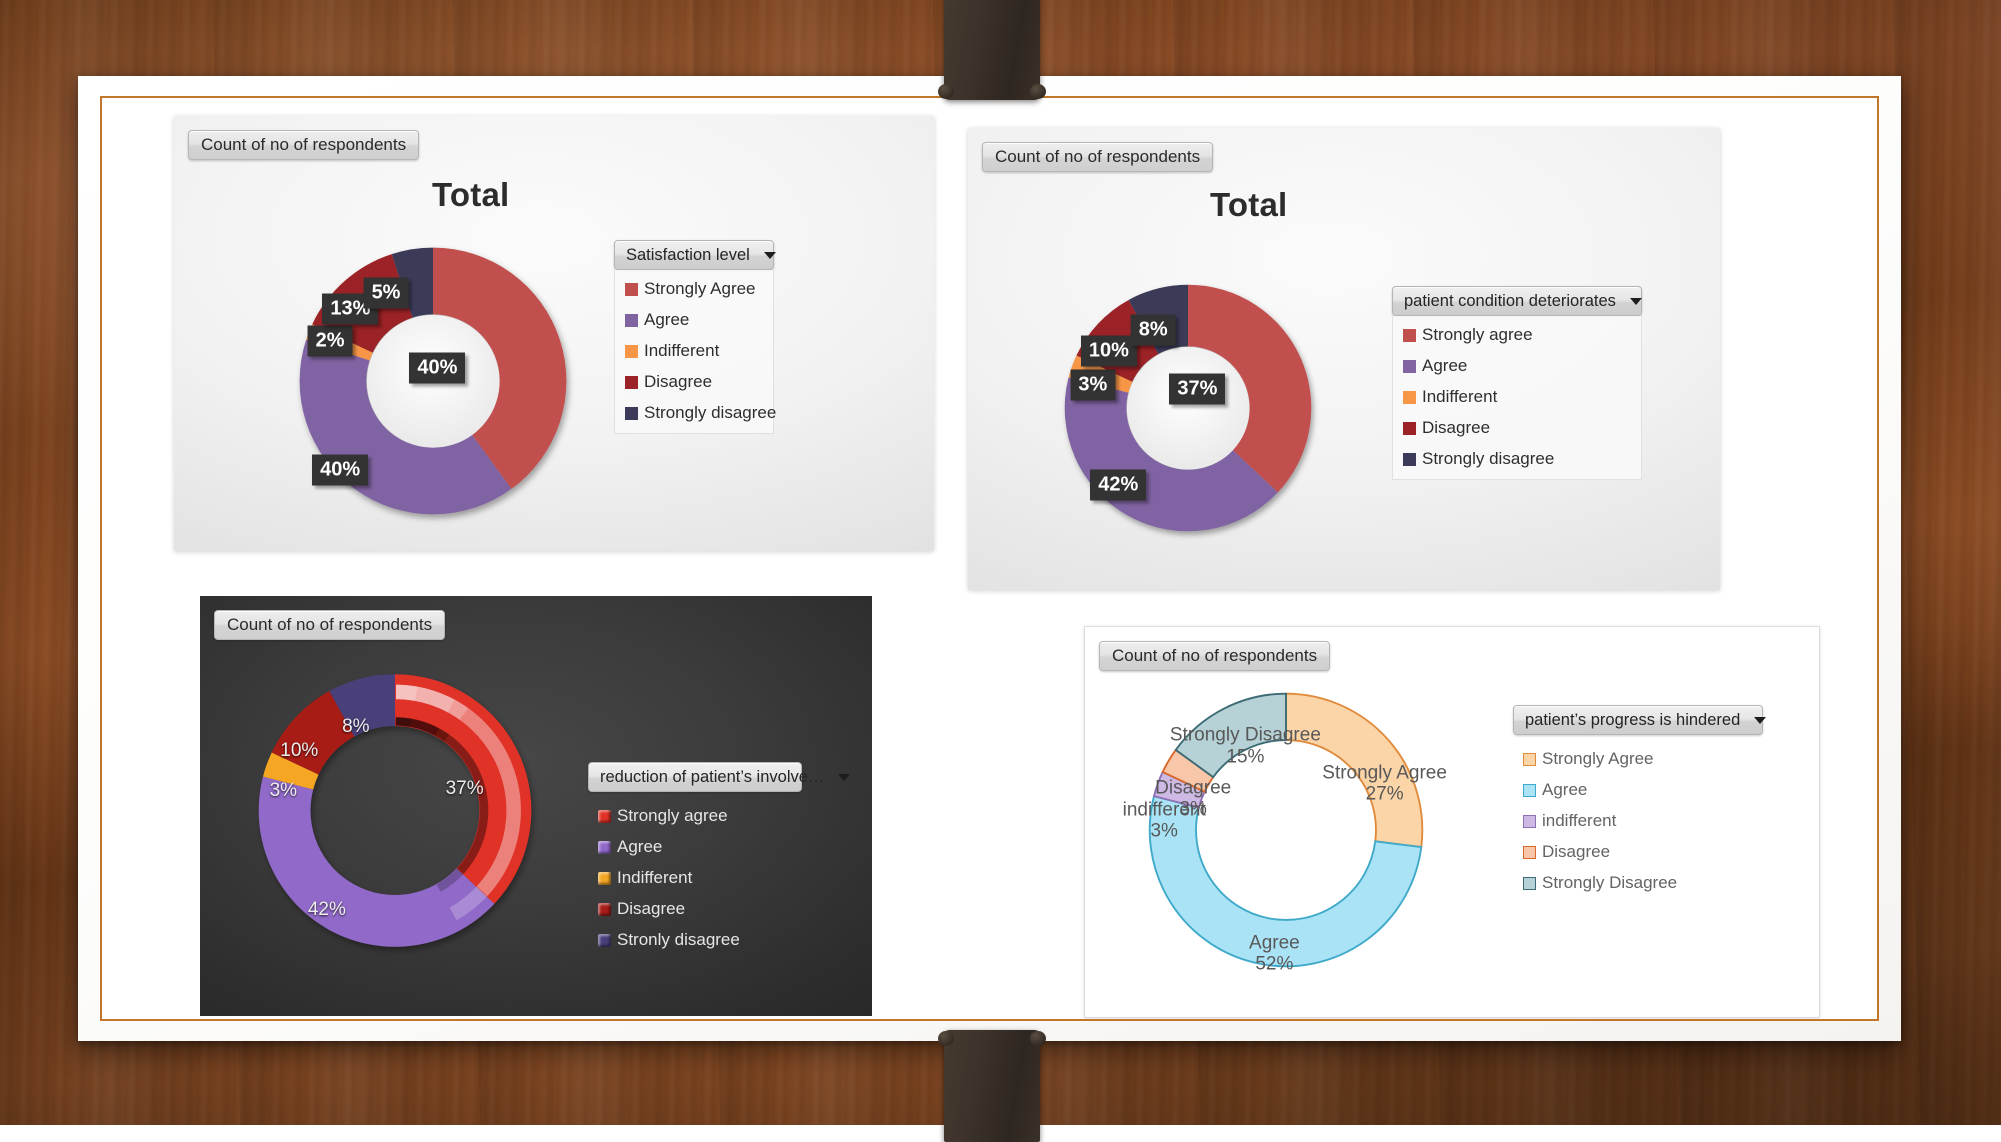 This screenshot has width=2001, height=1142. I want to click on data-label-value: 52%, so click(1274, 964).